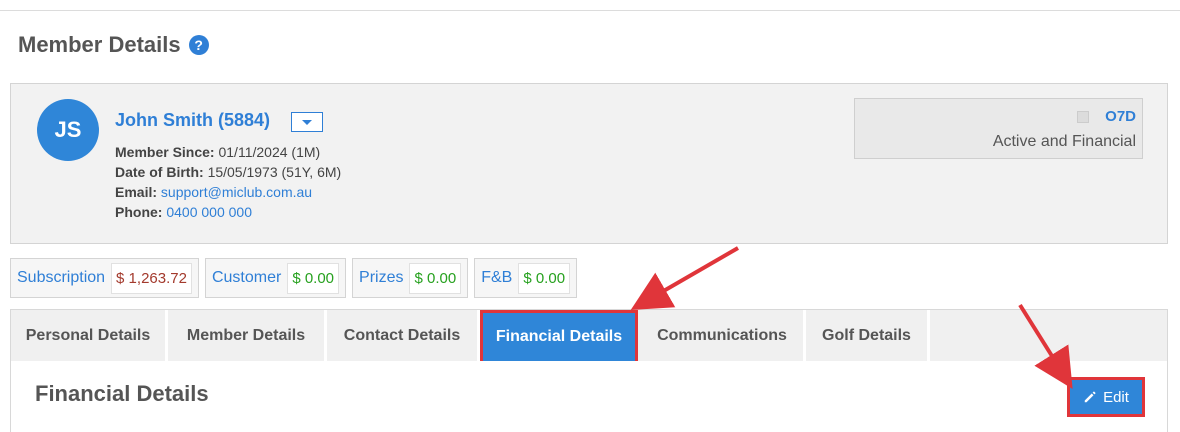  I want to click on balance-customer: Customer $ 0.00, so click(275, 278).